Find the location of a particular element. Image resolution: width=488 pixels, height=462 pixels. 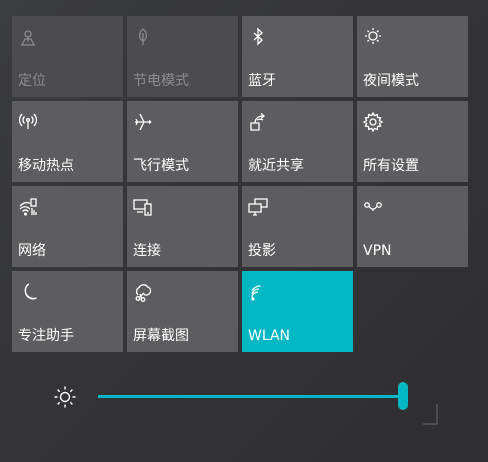

tile-battery-saver: 节电模式 is located at coordinates (182, 56).